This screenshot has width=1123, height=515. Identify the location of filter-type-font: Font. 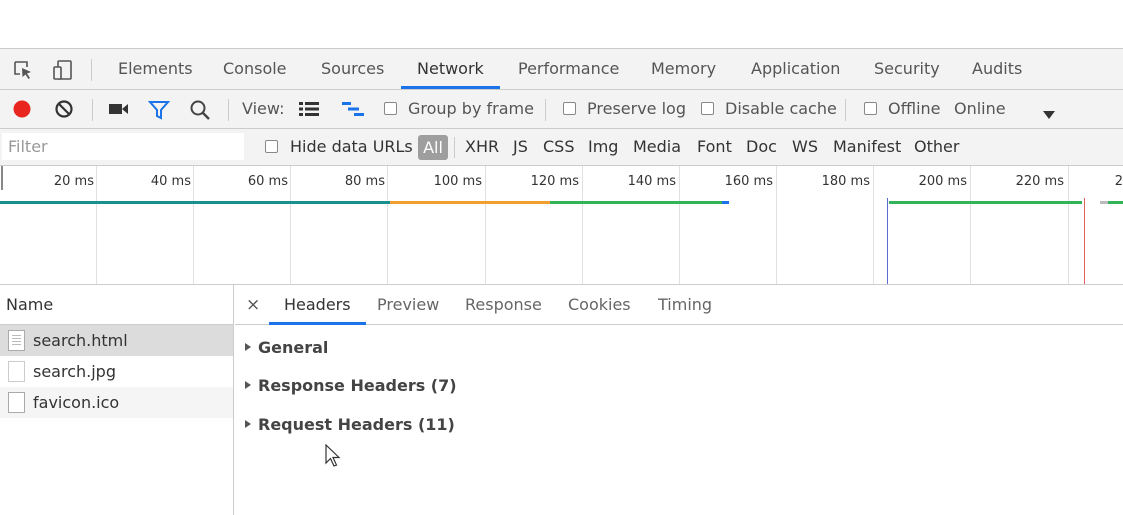
(714, 147).